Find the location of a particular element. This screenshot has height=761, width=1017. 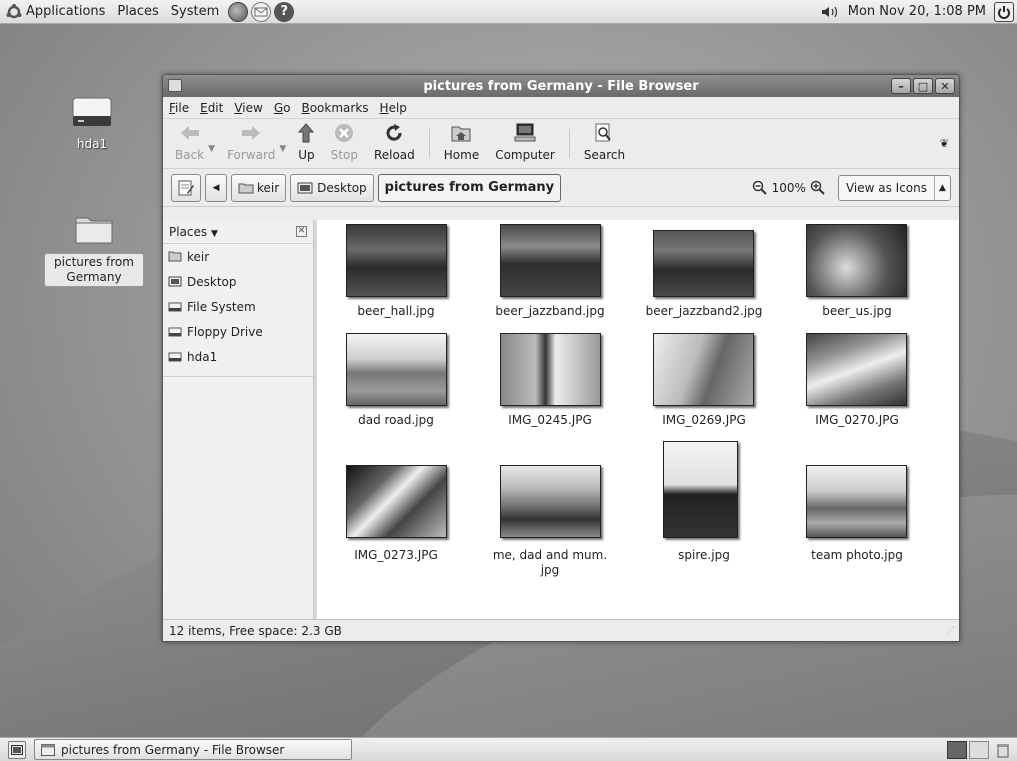

crumb-desktop: Desktop is located at coordinates (332, 187).